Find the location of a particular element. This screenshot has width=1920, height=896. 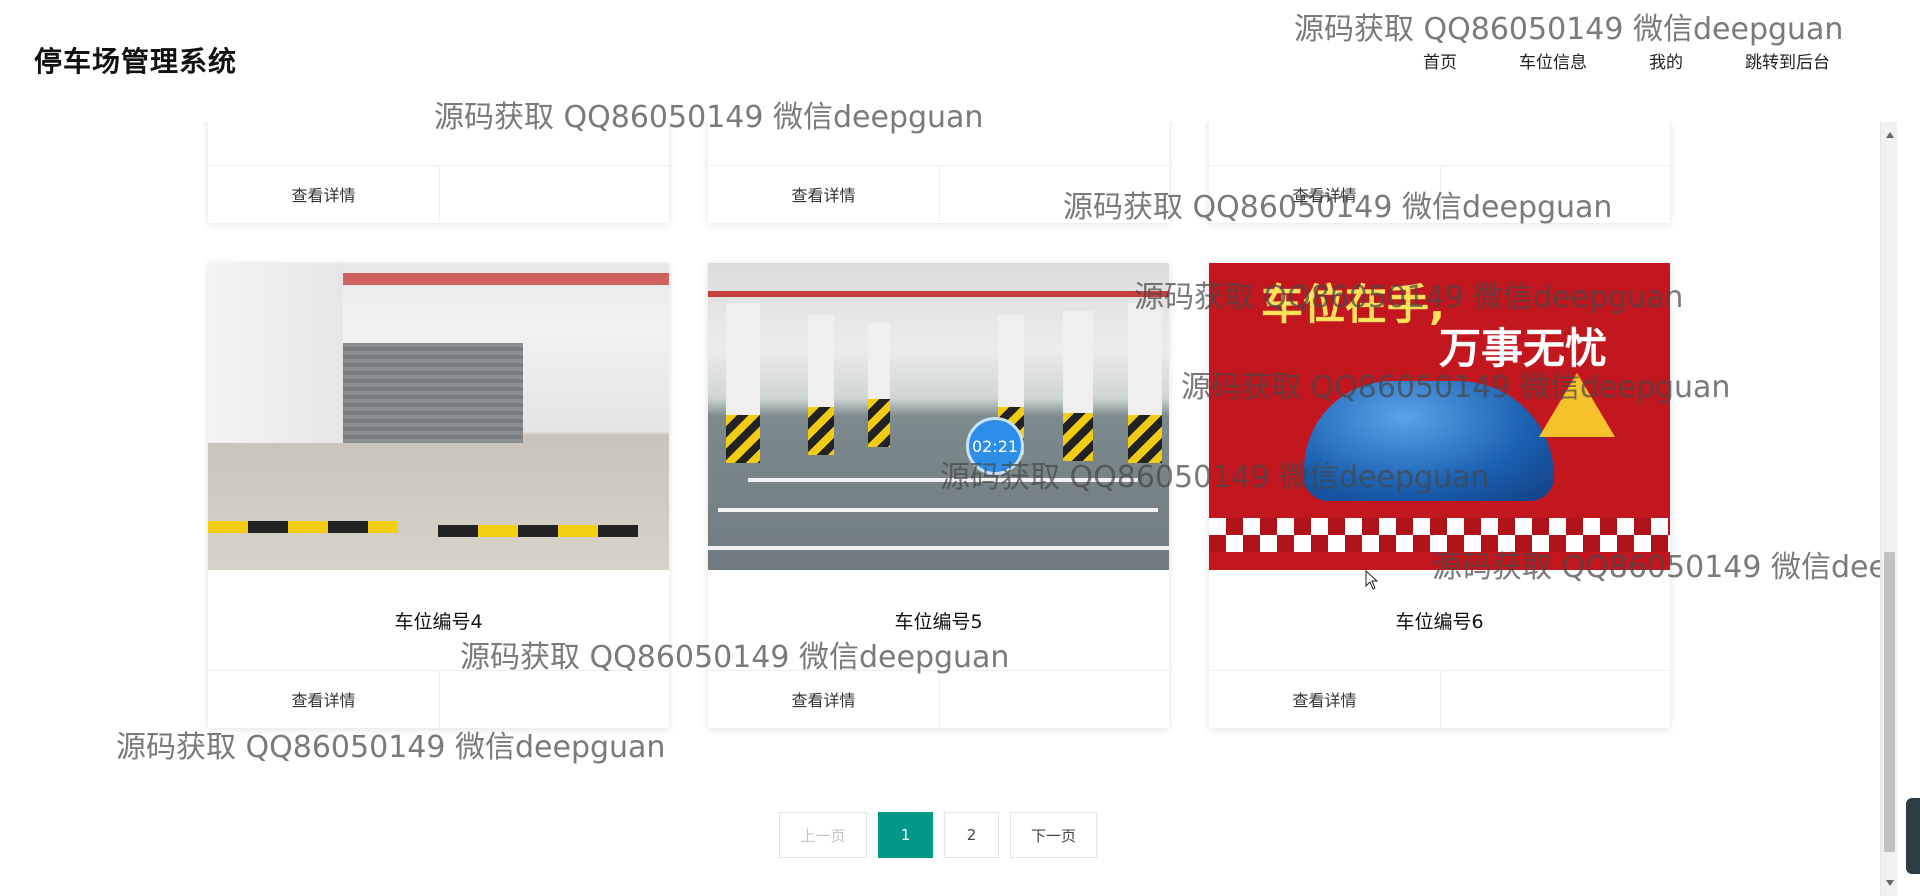

page-scrollbar is located at coordinates (1888, 509).